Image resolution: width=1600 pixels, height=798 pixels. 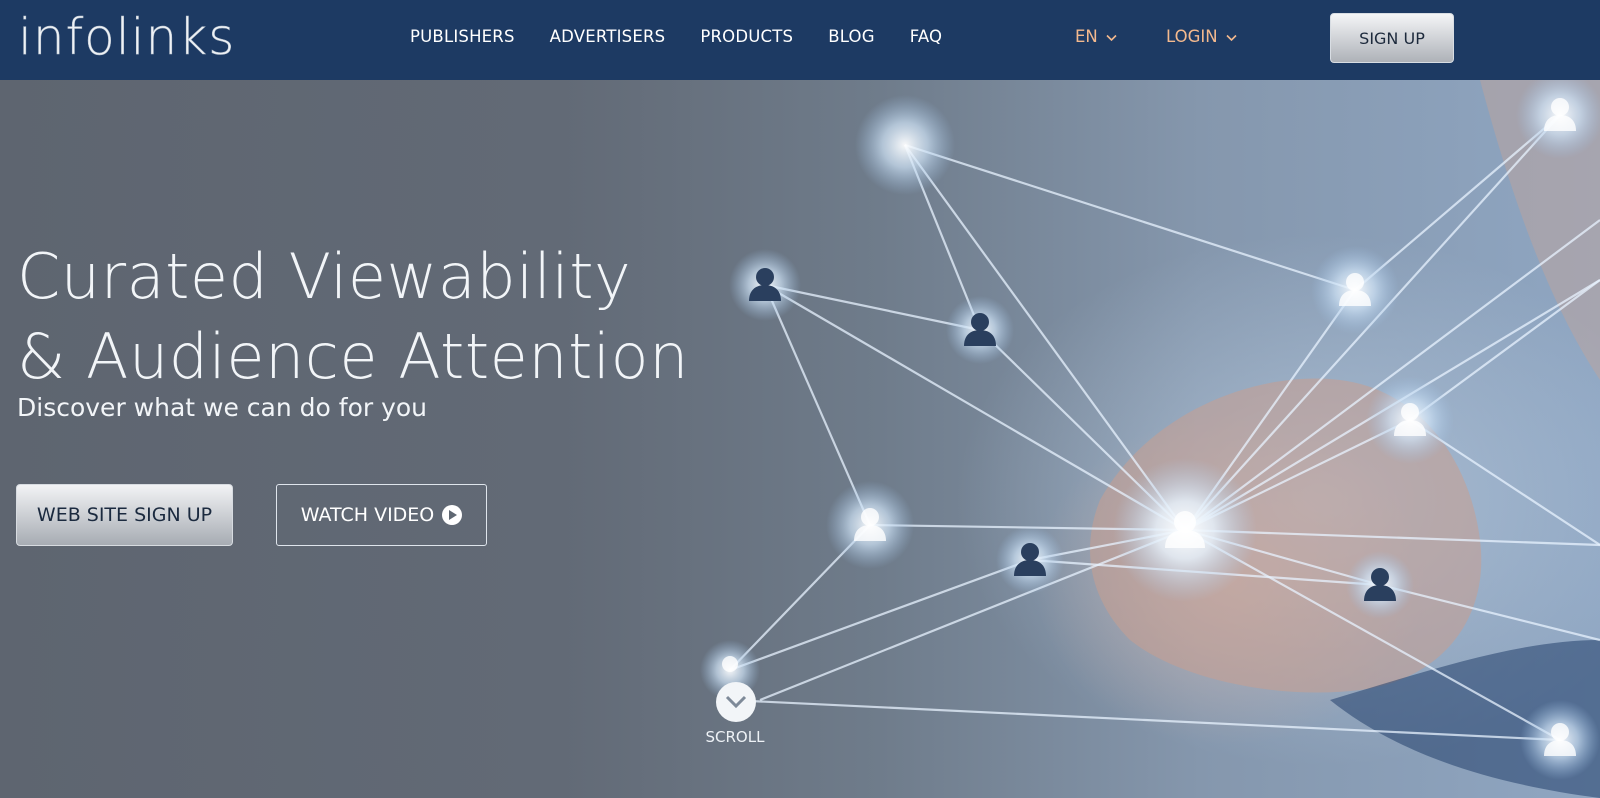 What do you see at coordinates (608, 37) in the screenshot?
I see `nav-advertisers: ADVERTISERS` at bounding box center [608, 37].